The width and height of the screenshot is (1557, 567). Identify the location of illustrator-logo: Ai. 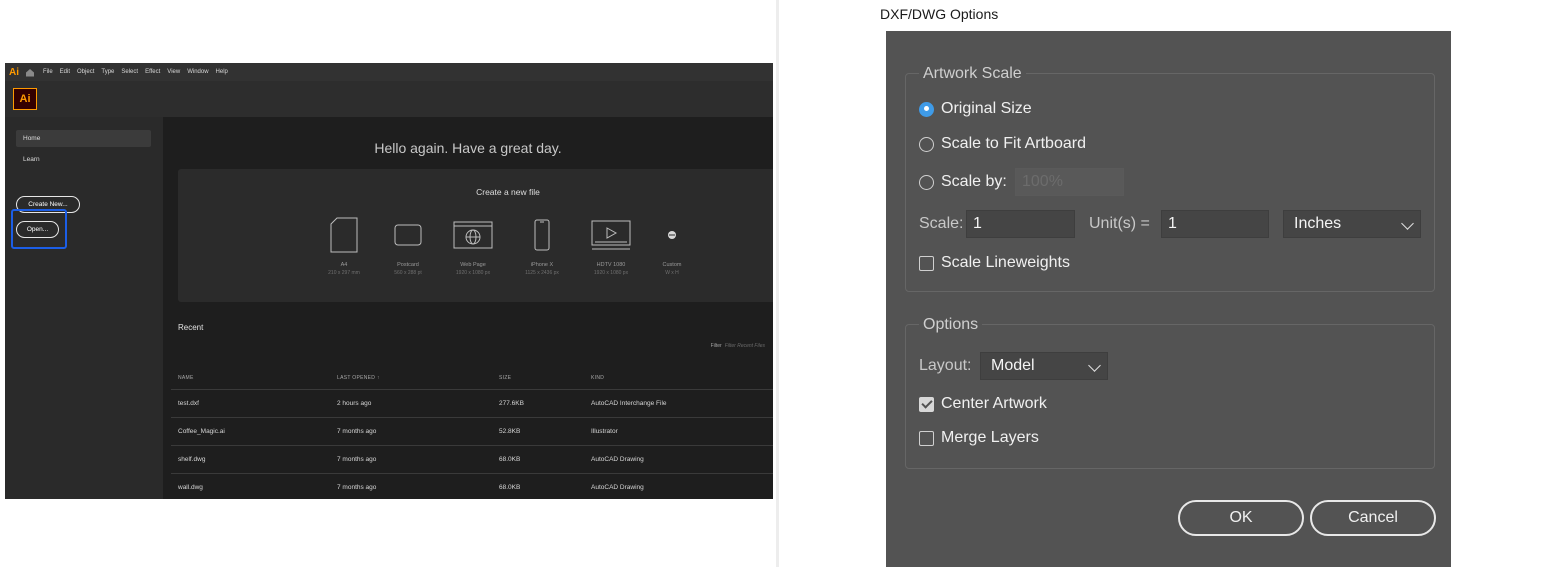
(25, 99).